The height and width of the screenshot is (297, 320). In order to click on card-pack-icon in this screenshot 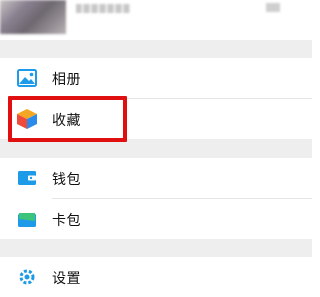, I will do `click(27, 220)`.